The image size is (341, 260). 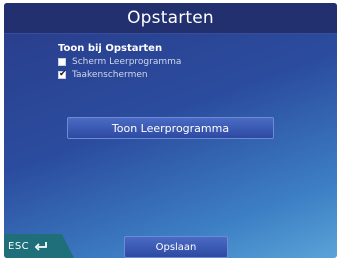 I want to click on checkbox-show-tutorial, so click(x=62, y=62).